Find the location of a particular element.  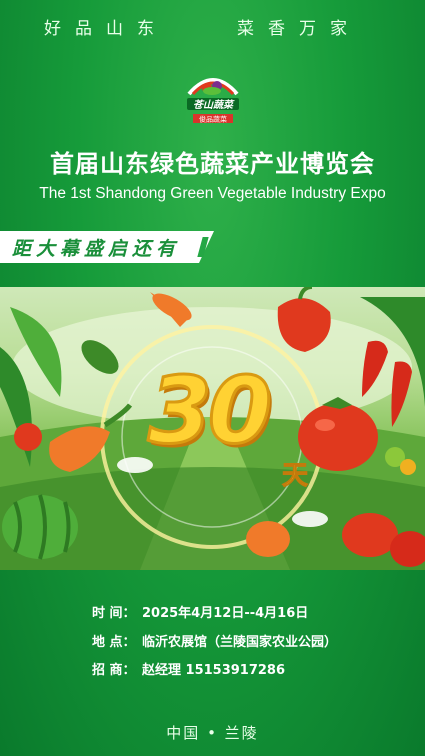

info-label: 招 商： is located at coordinates (114, 670).